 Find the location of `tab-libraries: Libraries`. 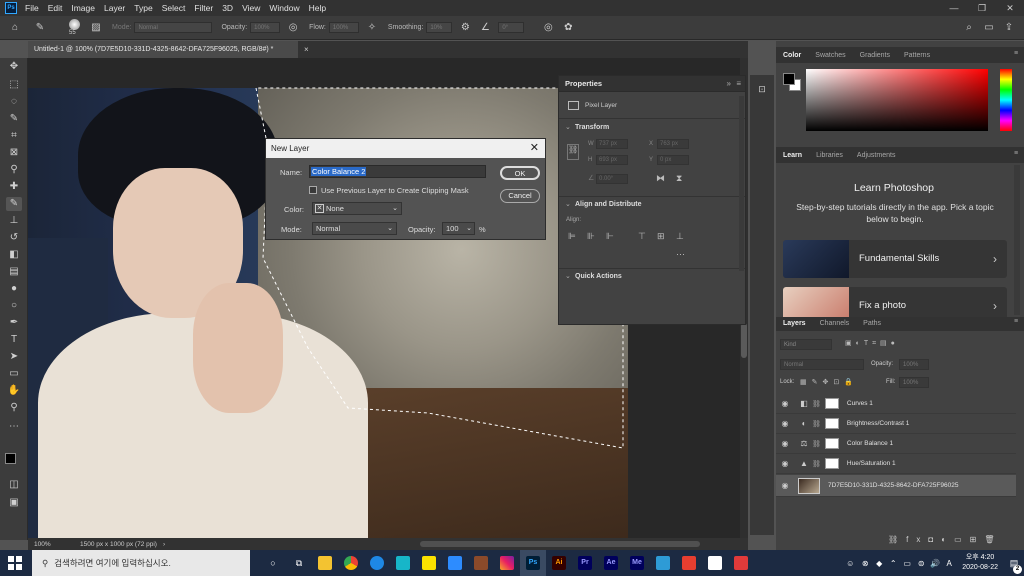

tab-libraries: Libraries is located at coordinates (829, 155).